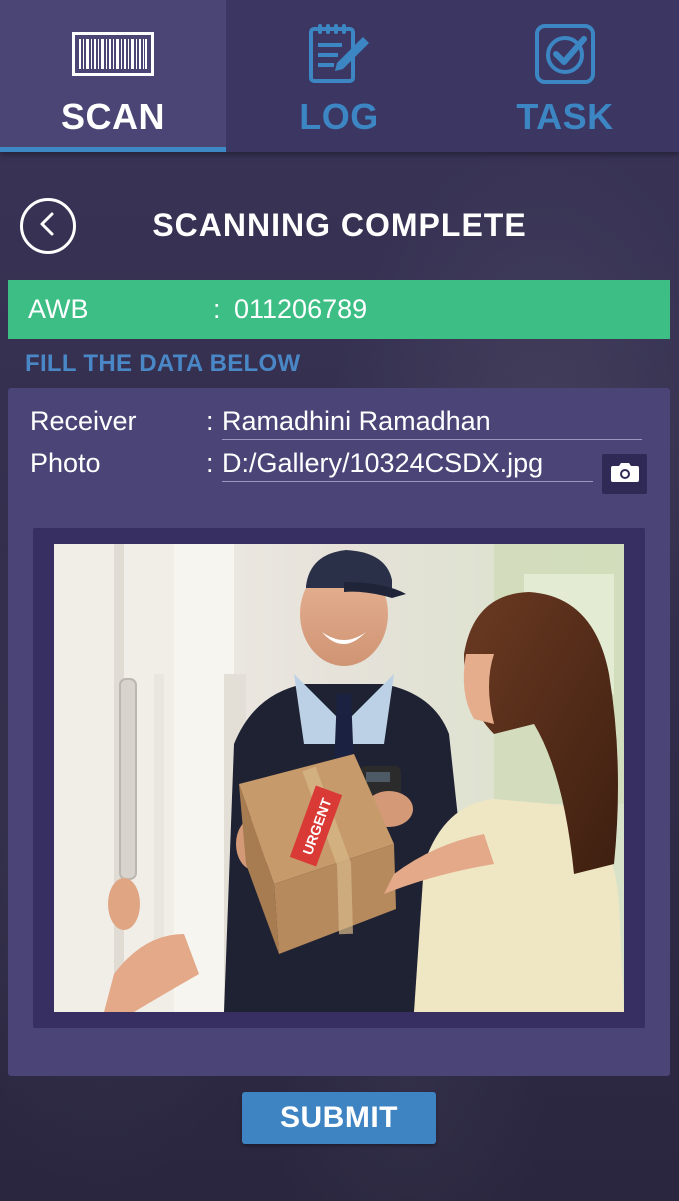 The height and width of the screenshot is (1201, 679). I want to click on awb-label: AWB, so click(58, 309).